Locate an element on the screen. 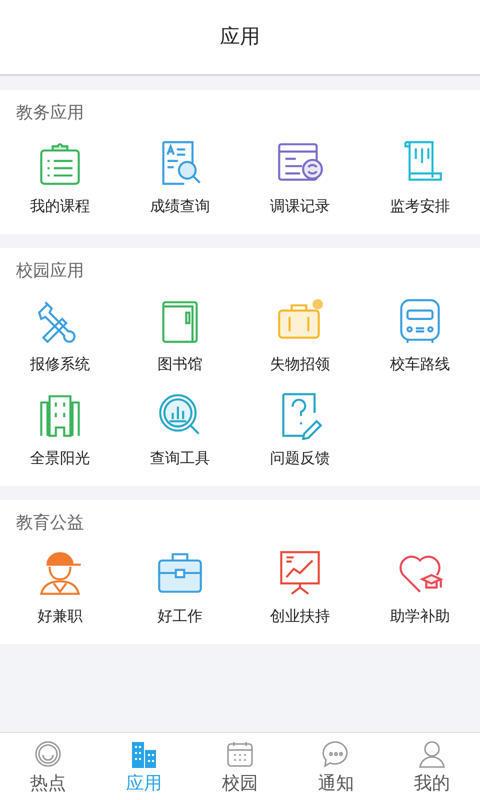  section-title: 教育公益 is located at coordinates (50, 523).